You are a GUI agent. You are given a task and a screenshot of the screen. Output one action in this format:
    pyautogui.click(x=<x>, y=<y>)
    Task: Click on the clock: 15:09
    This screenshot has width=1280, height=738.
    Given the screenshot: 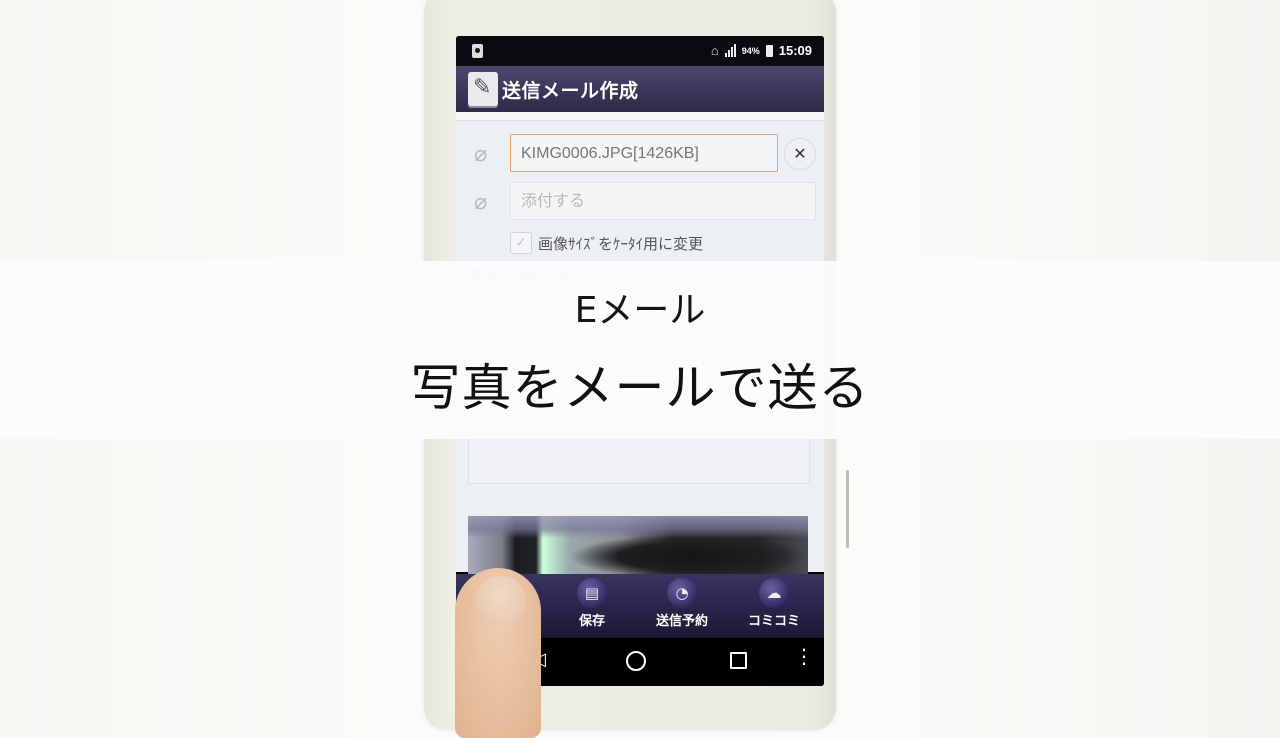 What is the action you would take?
    pyautogui.click(x=795, y=50)
    